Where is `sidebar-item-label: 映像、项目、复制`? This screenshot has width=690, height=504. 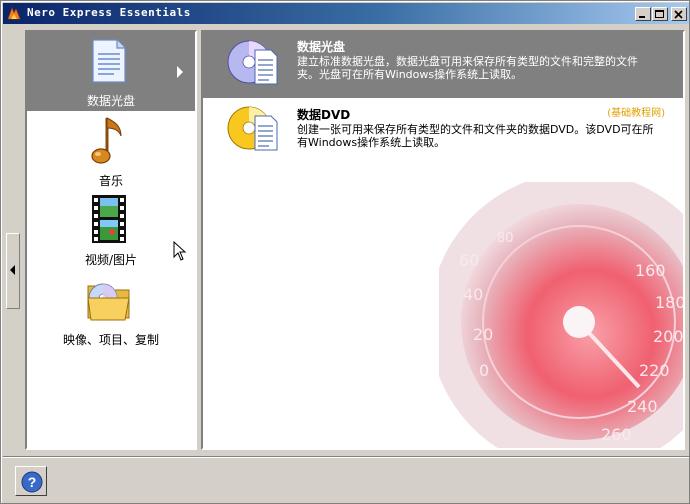
sidebar-item-label: 映像、项目、复制 is located at coordinates (110, 340).